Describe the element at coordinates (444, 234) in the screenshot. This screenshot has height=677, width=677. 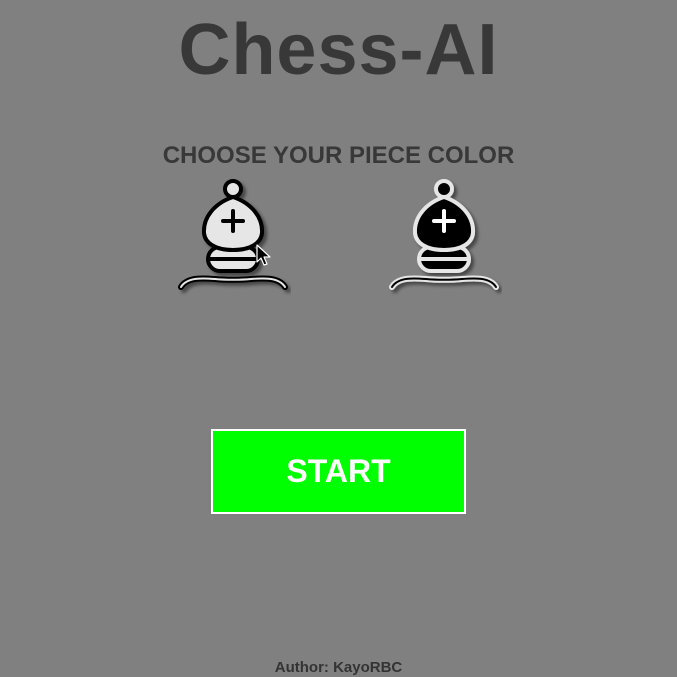
I see `black-bishop-icon` at that location.